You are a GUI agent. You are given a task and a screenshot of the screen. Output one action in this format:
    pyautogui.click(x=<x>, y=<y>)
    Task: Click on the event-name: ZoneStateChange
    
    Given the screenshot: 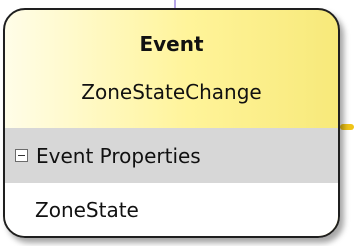 What is the action you would take?
    pyautogui.click(x=171, y=92)
    